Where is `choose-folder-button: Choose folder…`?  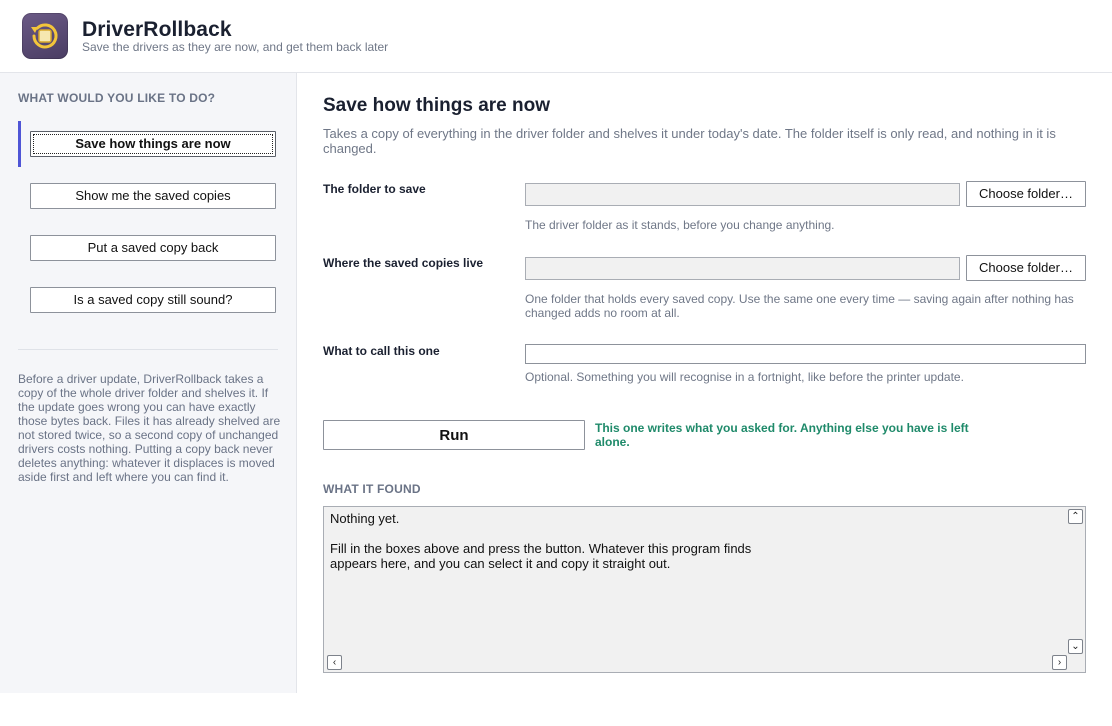
choose-folder-button: Choose folder… is located at coordinates (1026, 194).